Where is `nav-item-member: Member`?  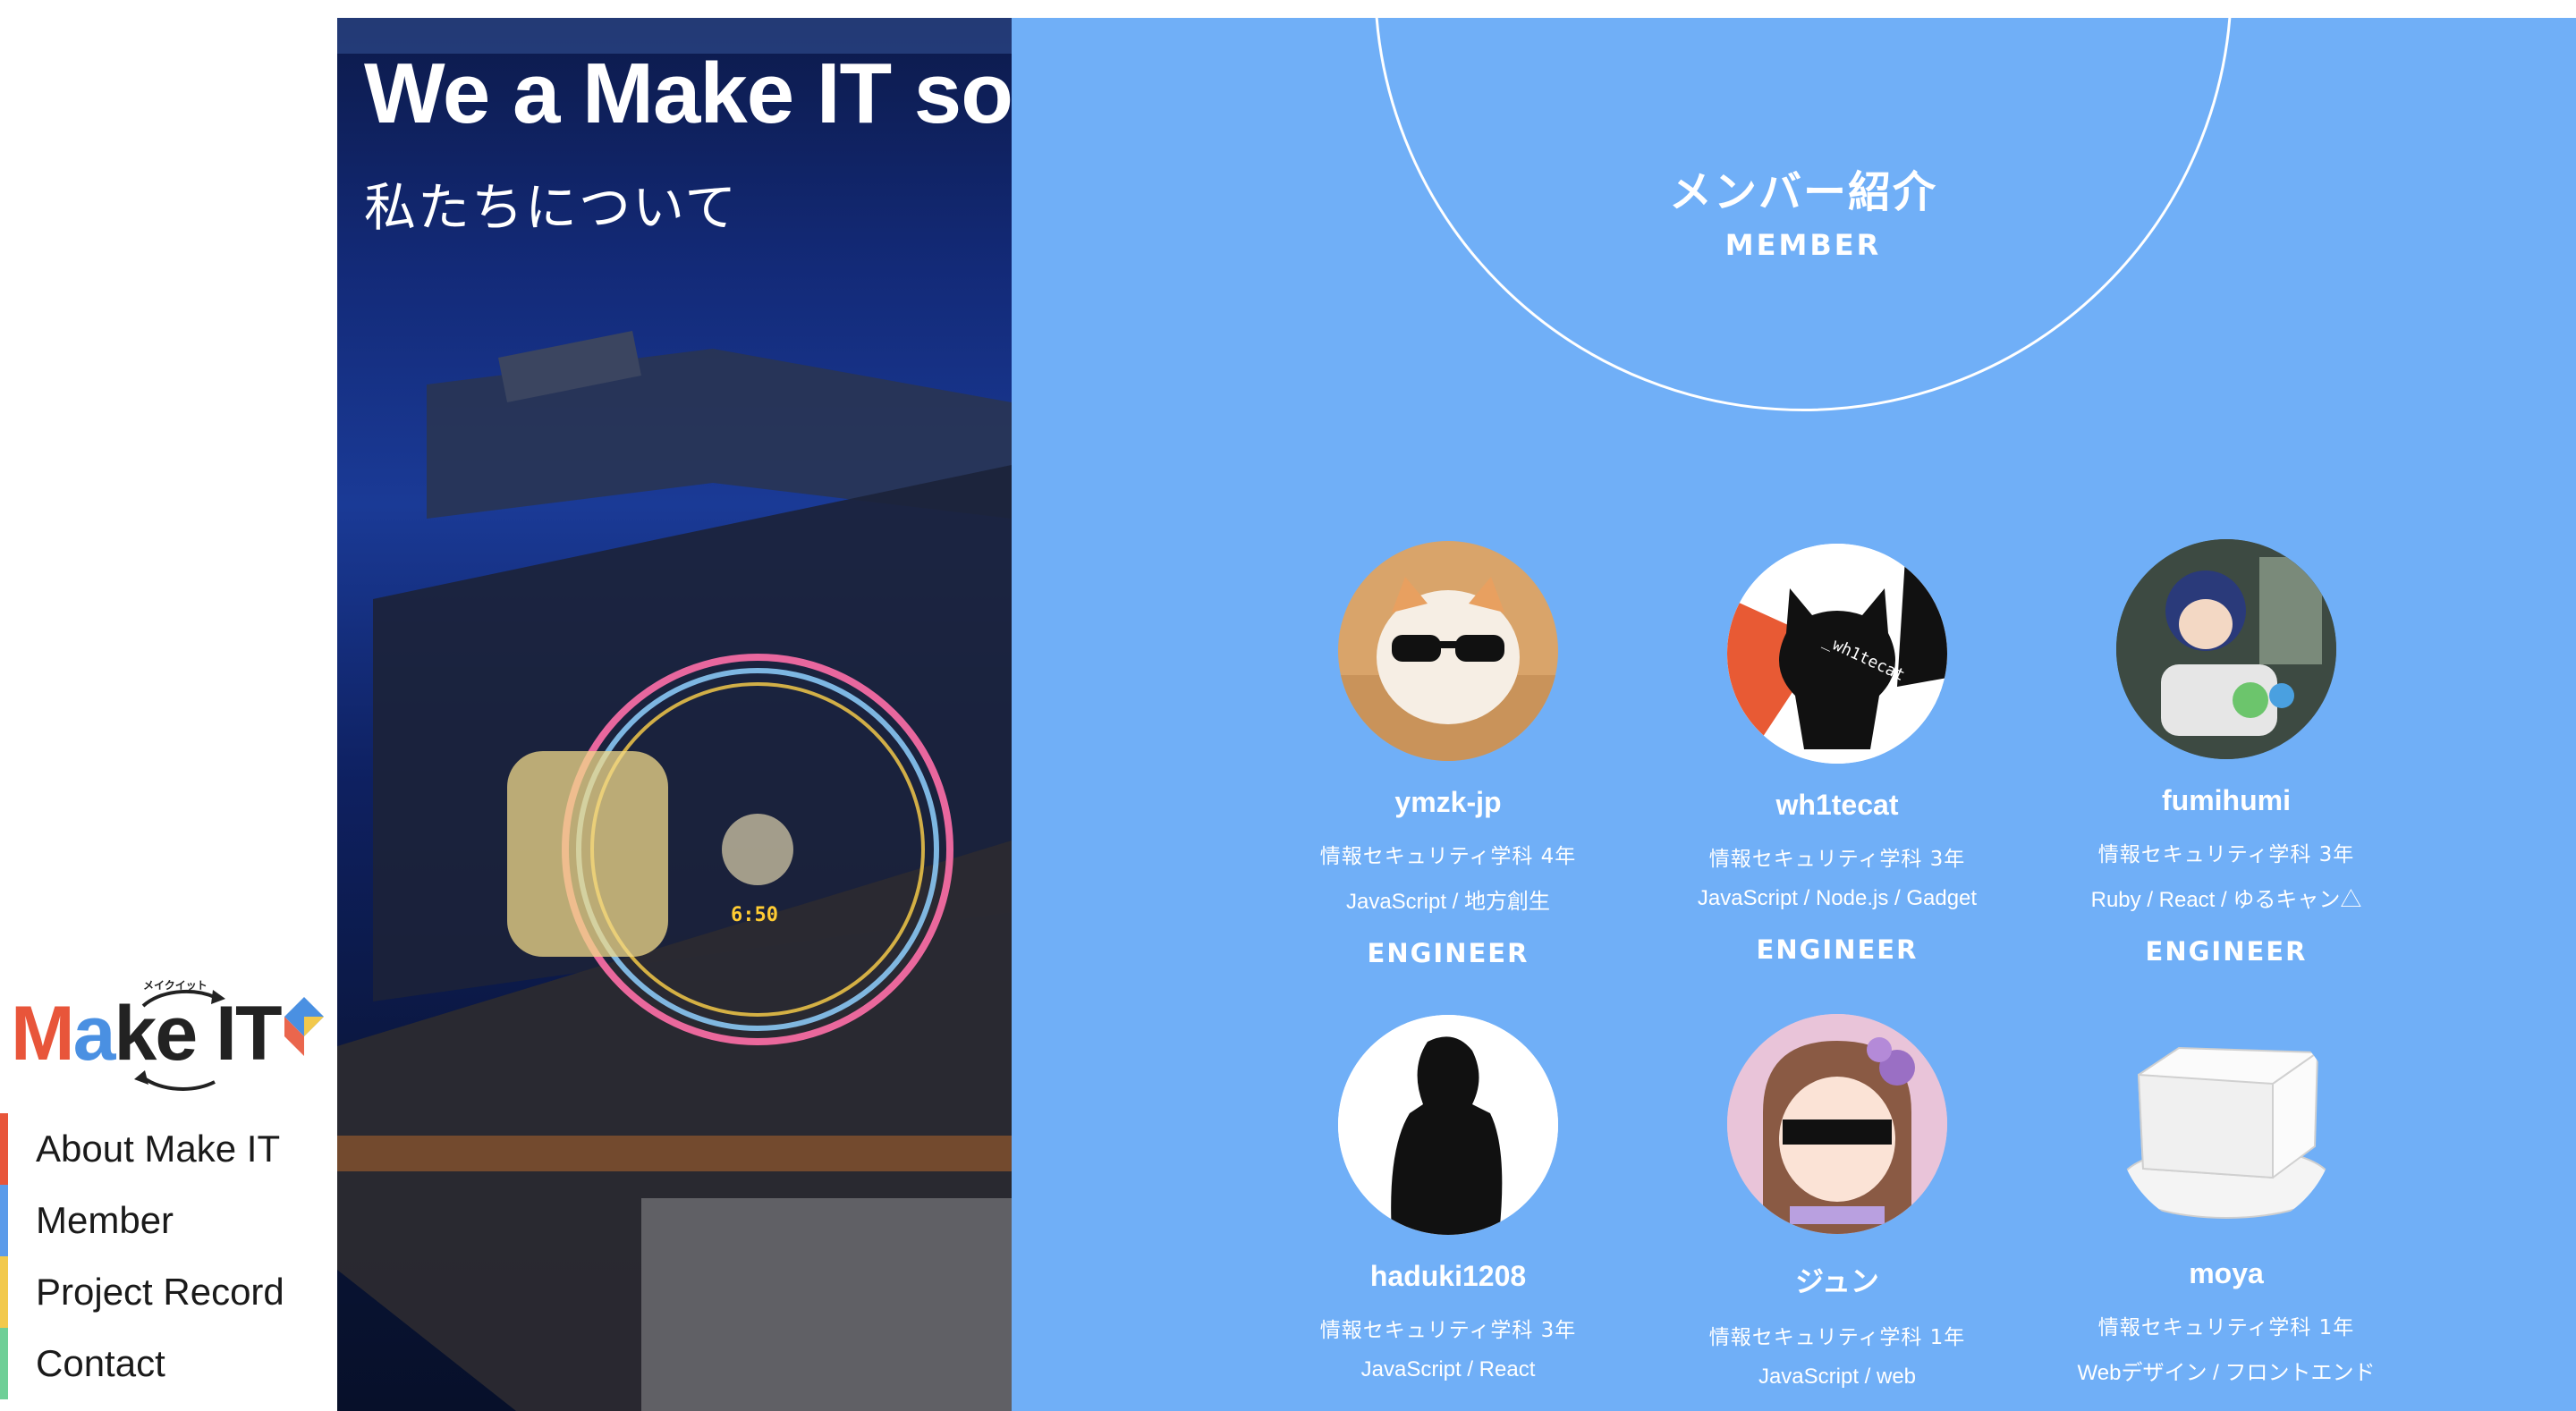
nav-item-member: Member is located at coordinates (168, 1220).